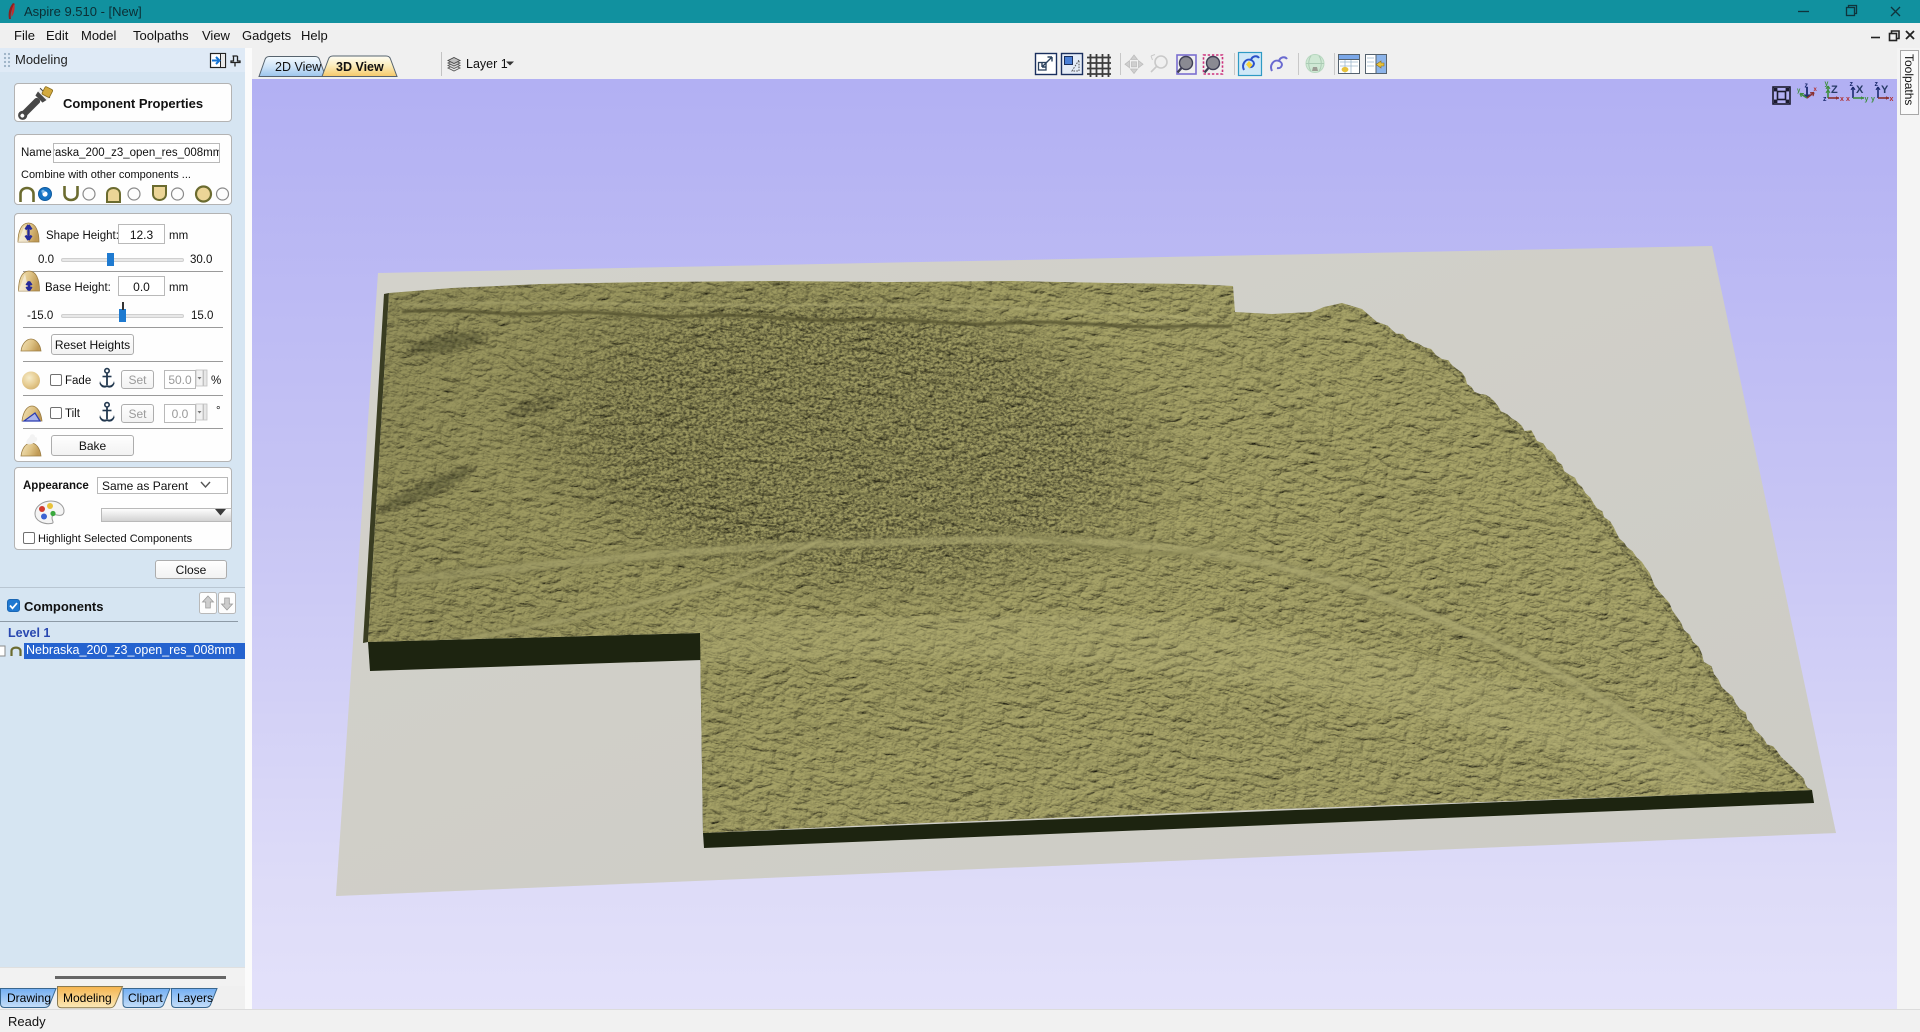  What do you see at coordinates (487, 64) in the screenshot?
I see `svg-text: Layer 1` at bounding box center [487, 64].